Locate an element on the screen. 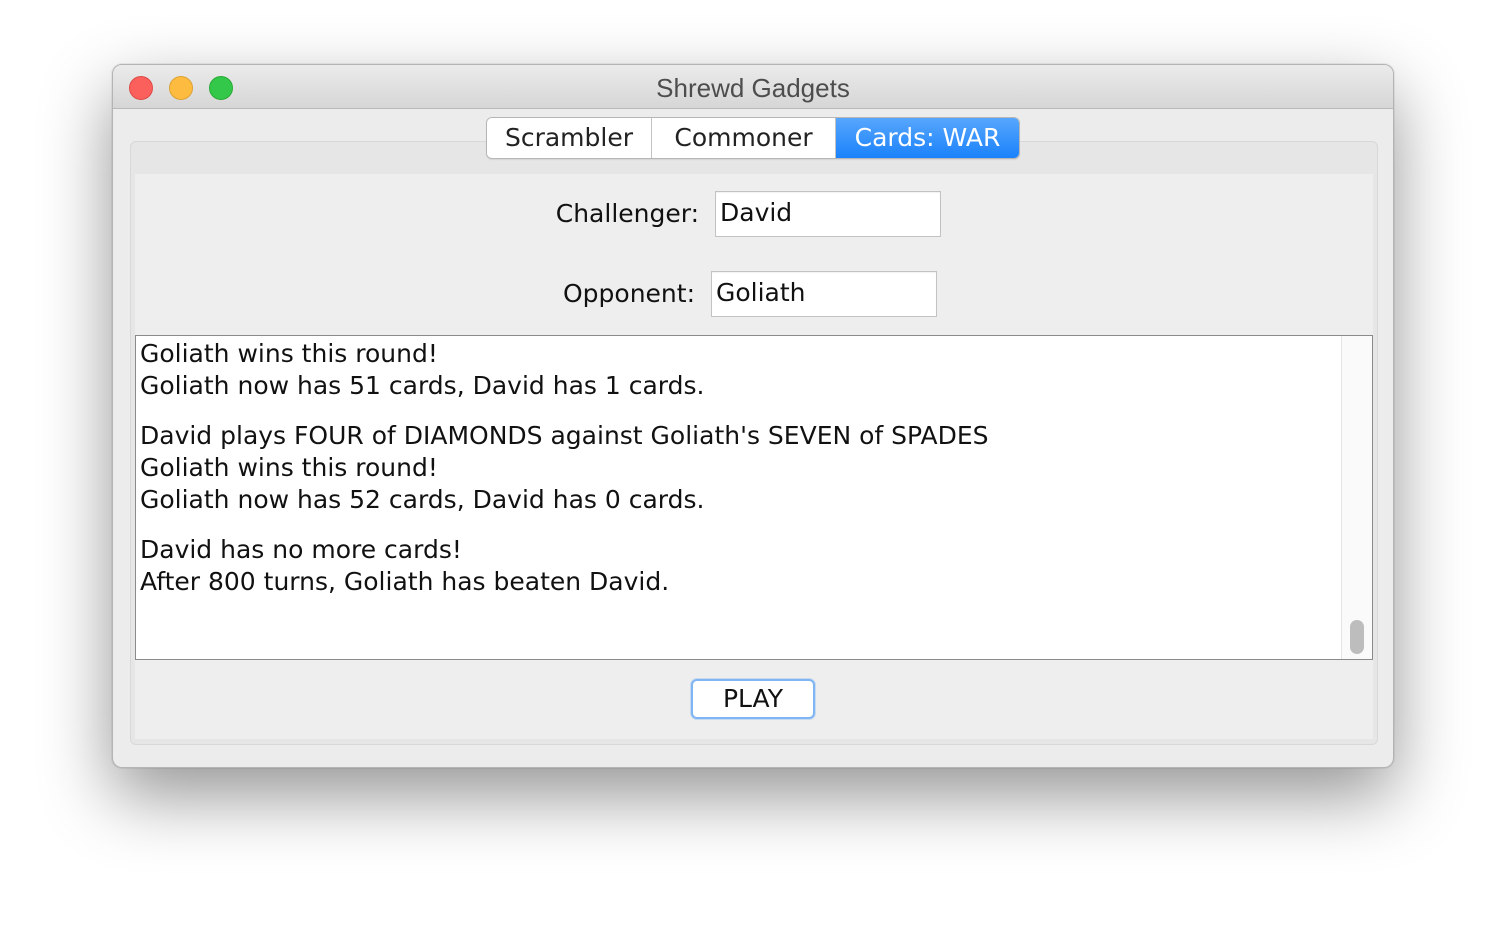  opponent-field: Goliath is located at coordinates (824, 294).